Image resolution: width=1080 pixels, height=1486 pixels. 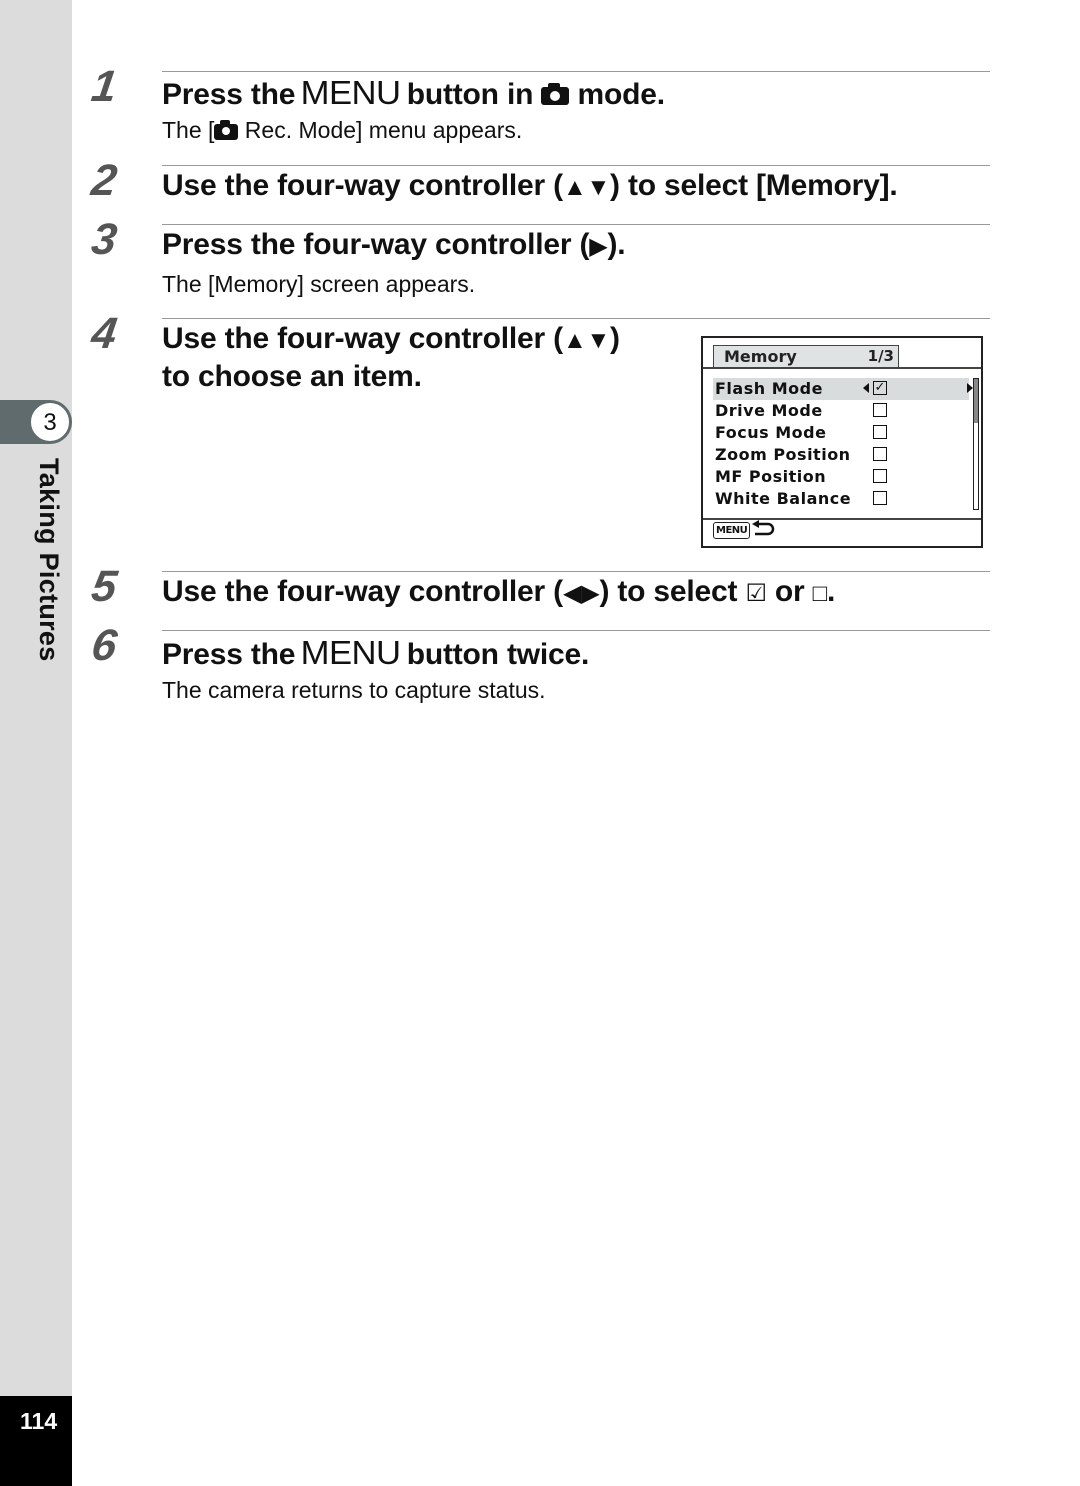 What do you see at coordinates (494, 654) in the screenshot?
I see `step-text: button twice.` at bounding box center [494, 654].